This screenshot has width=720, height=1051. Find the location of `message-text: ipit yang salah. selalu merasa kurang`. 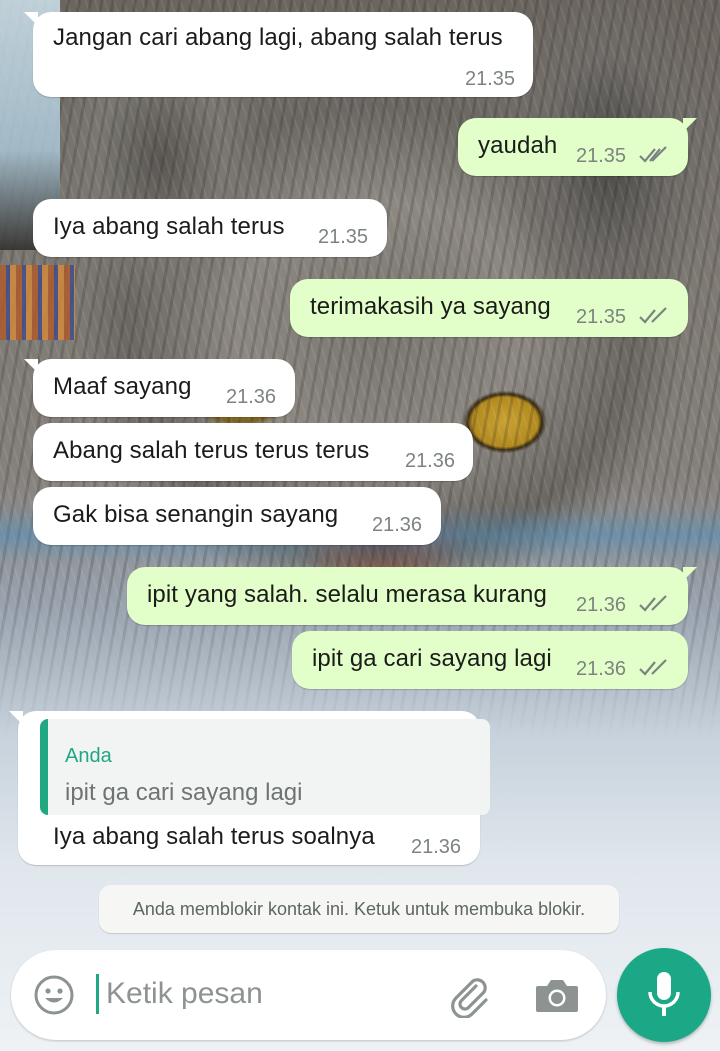

message-text: ipit yang salah. selalu merasa kurang is located at coordinates (347, 594).